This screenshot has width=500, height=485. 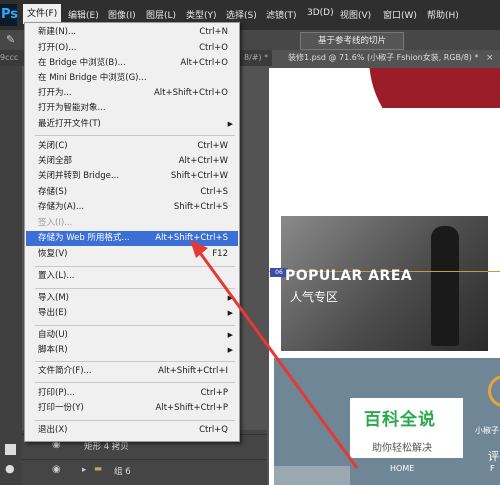 What do you see at coordinates (132, 93) in the screenshot?
I see `menu-item-open-as: 打开为... Alt+Shift+Ctrl+O` at bounding box center [132, 93].